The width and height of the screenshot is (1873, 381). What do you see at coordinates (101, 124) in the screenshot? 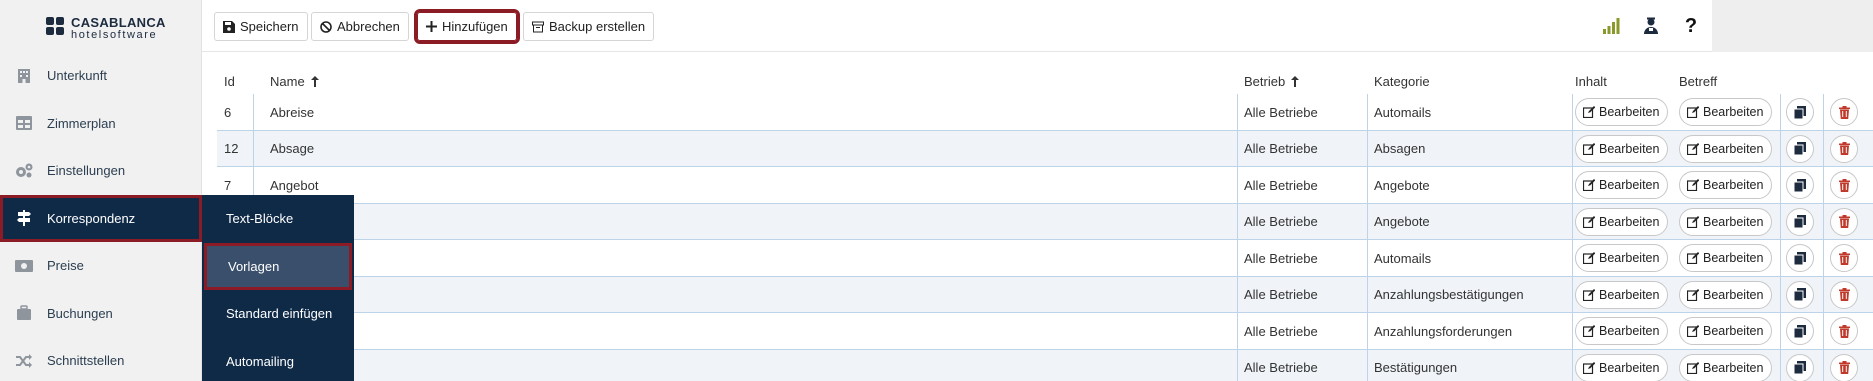
I see `sidebar-item-zimmerplan: Zimmerplan` at bounding box center [101, 124].